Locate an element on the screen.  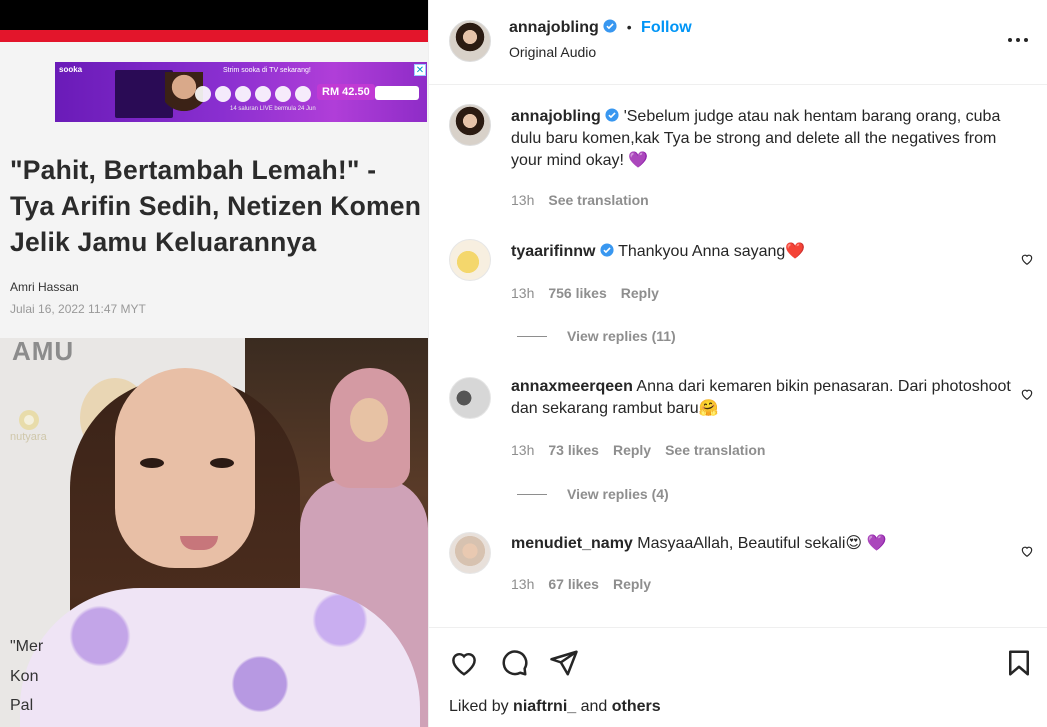
caption-meta: 13h See translation is located at coordinates (580, 200).